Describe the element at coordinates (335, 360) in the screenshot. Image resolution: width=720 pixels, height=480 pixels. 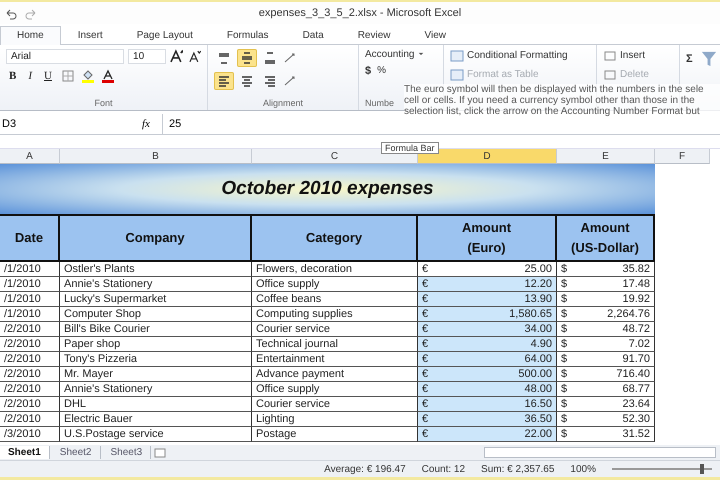
I see `table-cell: Entertainment` at that location.